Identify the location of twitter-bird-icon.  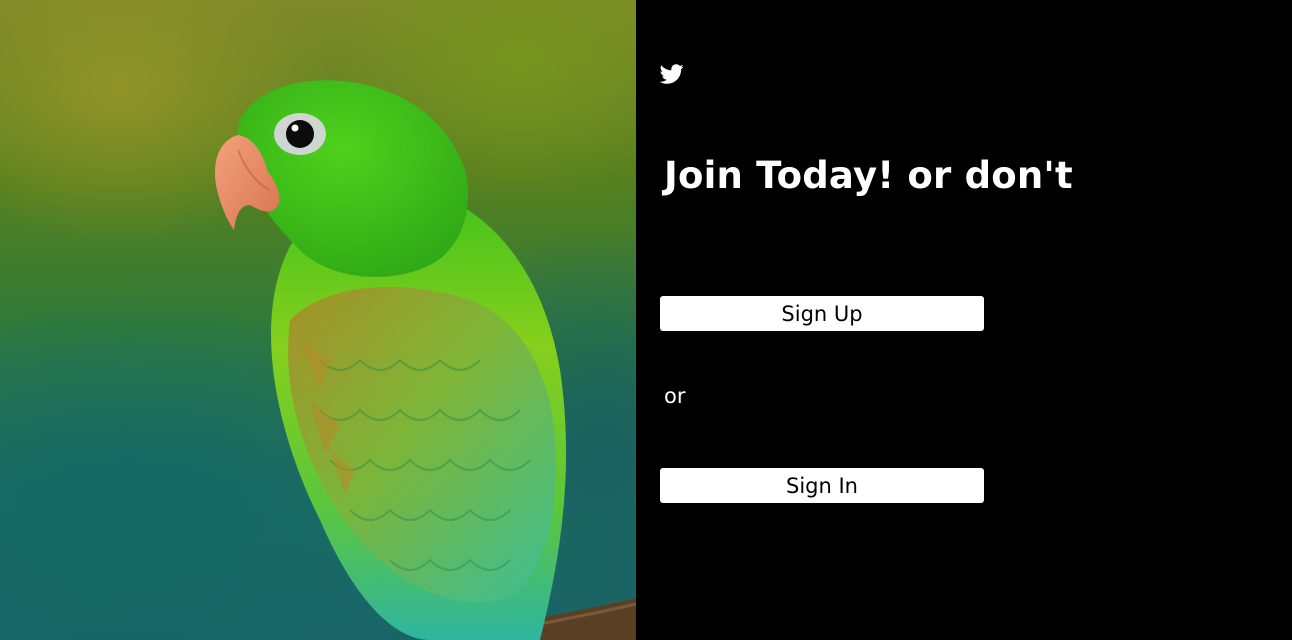
(671, 74).